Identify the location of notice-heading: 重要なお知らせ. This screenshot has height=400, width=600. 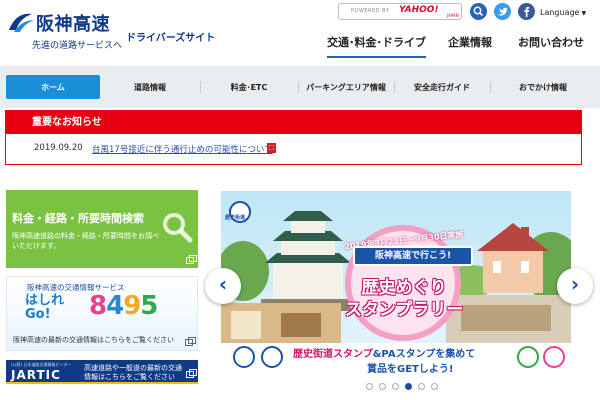
(293, 122).